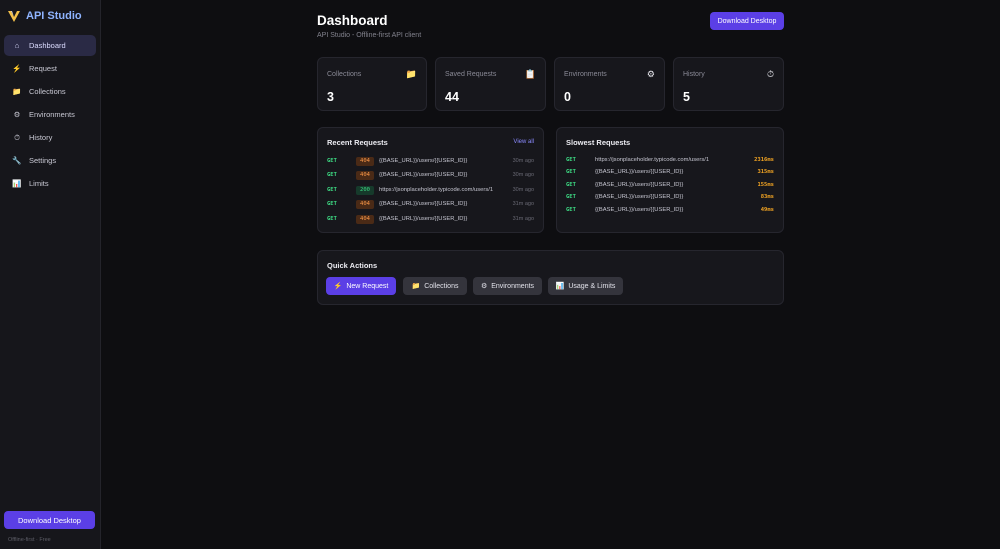 The height and width of the screenshot is (549, 1000). What do you see at coordinates (50, 183) in the screenshot?
I see `sidebar-item-limits: 📊 Limits` at bounding box center [50, 183].